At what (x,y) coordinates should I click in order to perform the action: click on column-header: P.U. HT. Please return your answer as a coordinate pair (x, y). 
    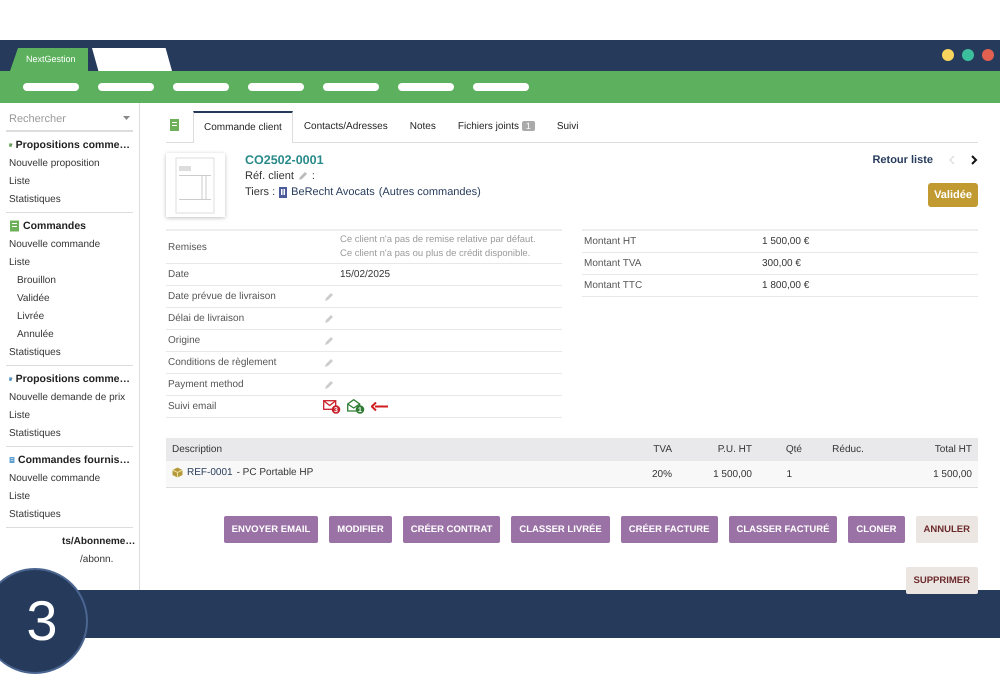
    Looking at the image, I should click on (718, 449).